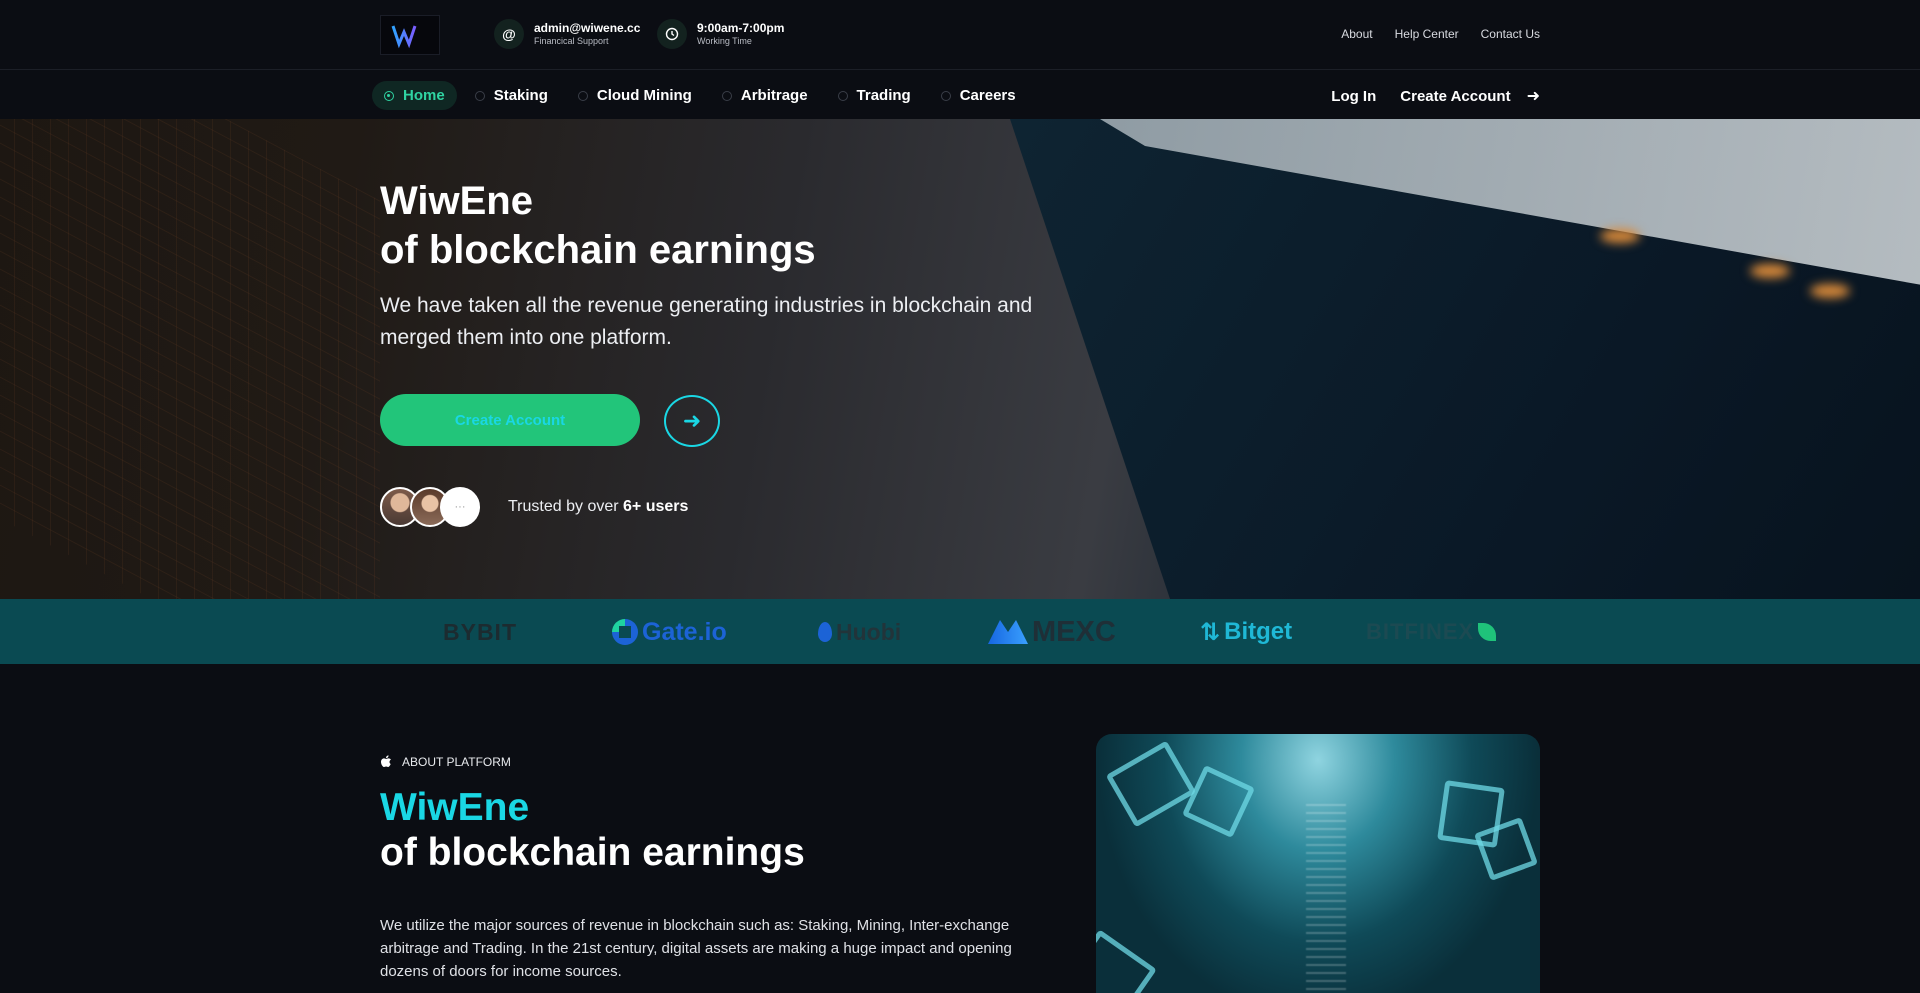  I want to click on nav-item-label: Careers, so click(987, 95).